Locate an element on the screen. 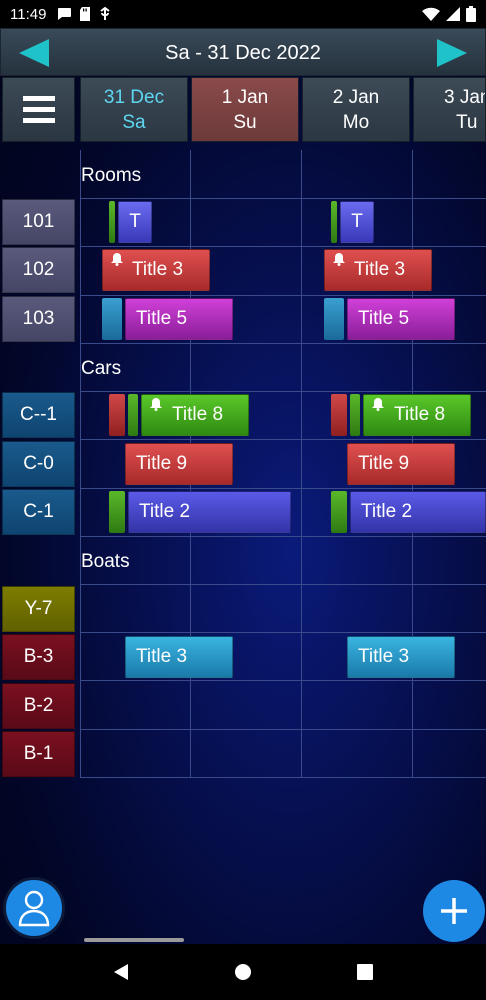 The width and height of the screenshot is (486, 1000). resource-y-7: Y-7 is located at coordinates (38, 609).